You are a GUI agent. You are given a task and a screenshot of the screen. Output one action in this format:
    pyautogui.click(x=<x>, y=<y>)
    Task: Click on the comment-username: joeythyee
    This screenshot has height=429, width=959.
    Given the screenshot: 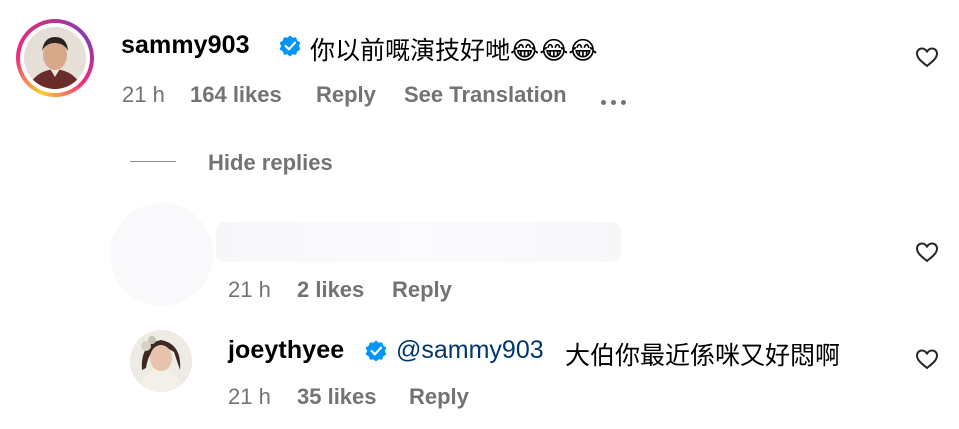 What is the action you would take?
    pyautogui.click(x=286, y=350)
    